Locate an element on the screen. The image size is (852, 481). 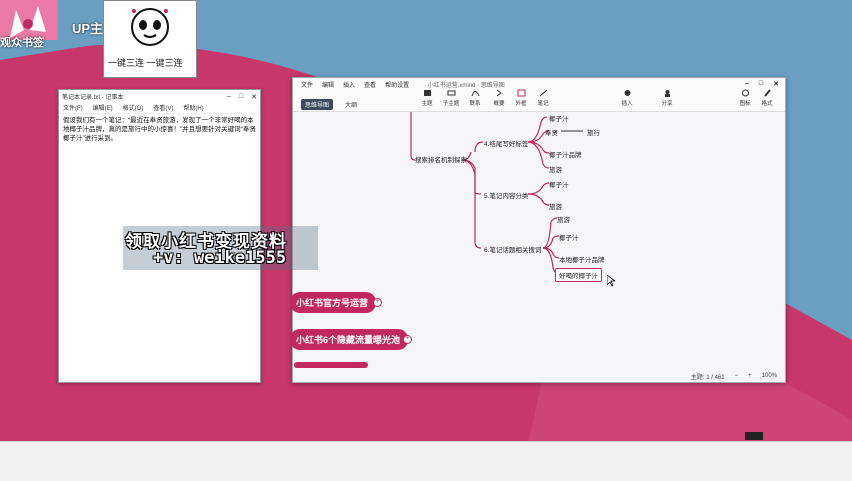
tool-format: 格式 is located at coordinates (767, 98).